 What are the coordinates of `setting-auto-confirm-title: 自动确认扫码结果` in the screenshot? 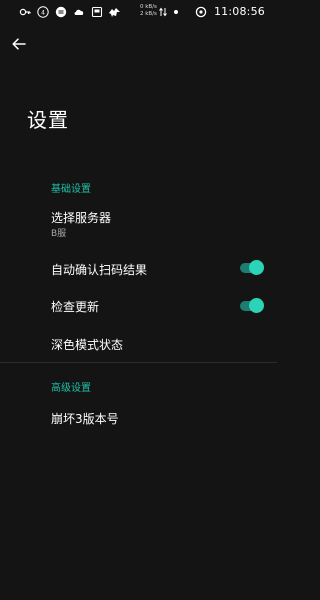 It's located at (99, 270).